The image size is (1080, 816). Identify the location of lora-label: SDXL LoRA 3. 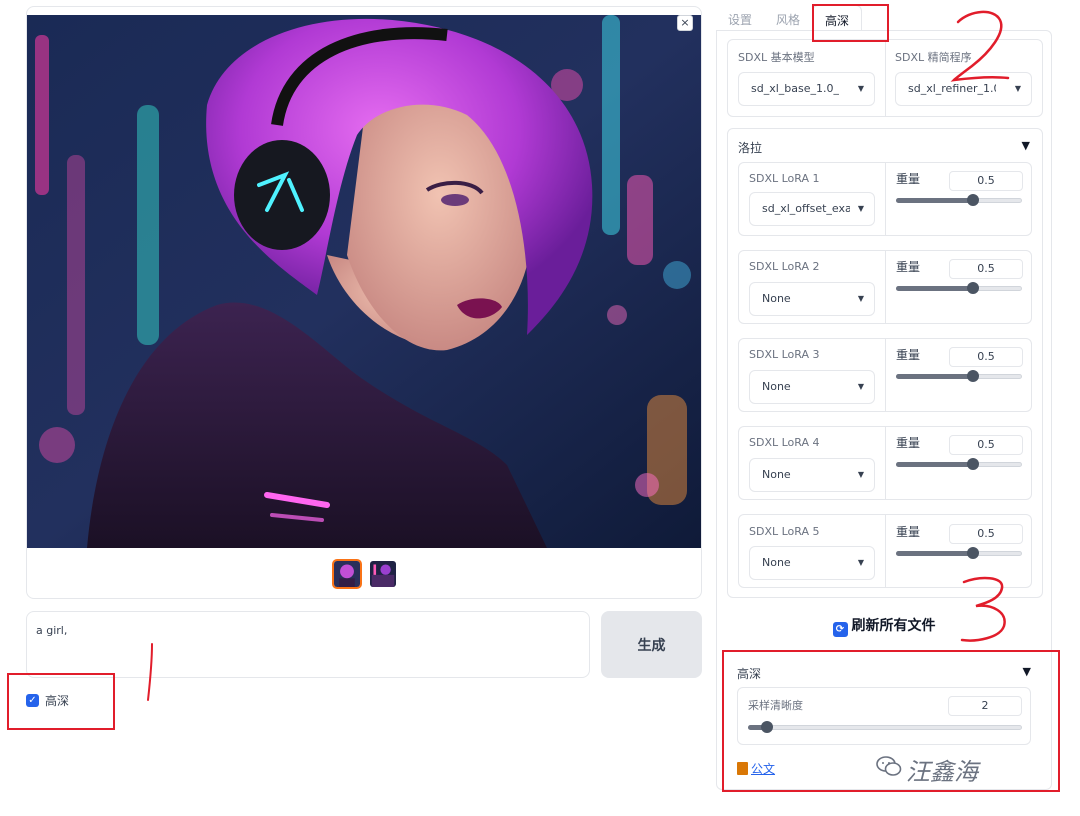
(784, 354).